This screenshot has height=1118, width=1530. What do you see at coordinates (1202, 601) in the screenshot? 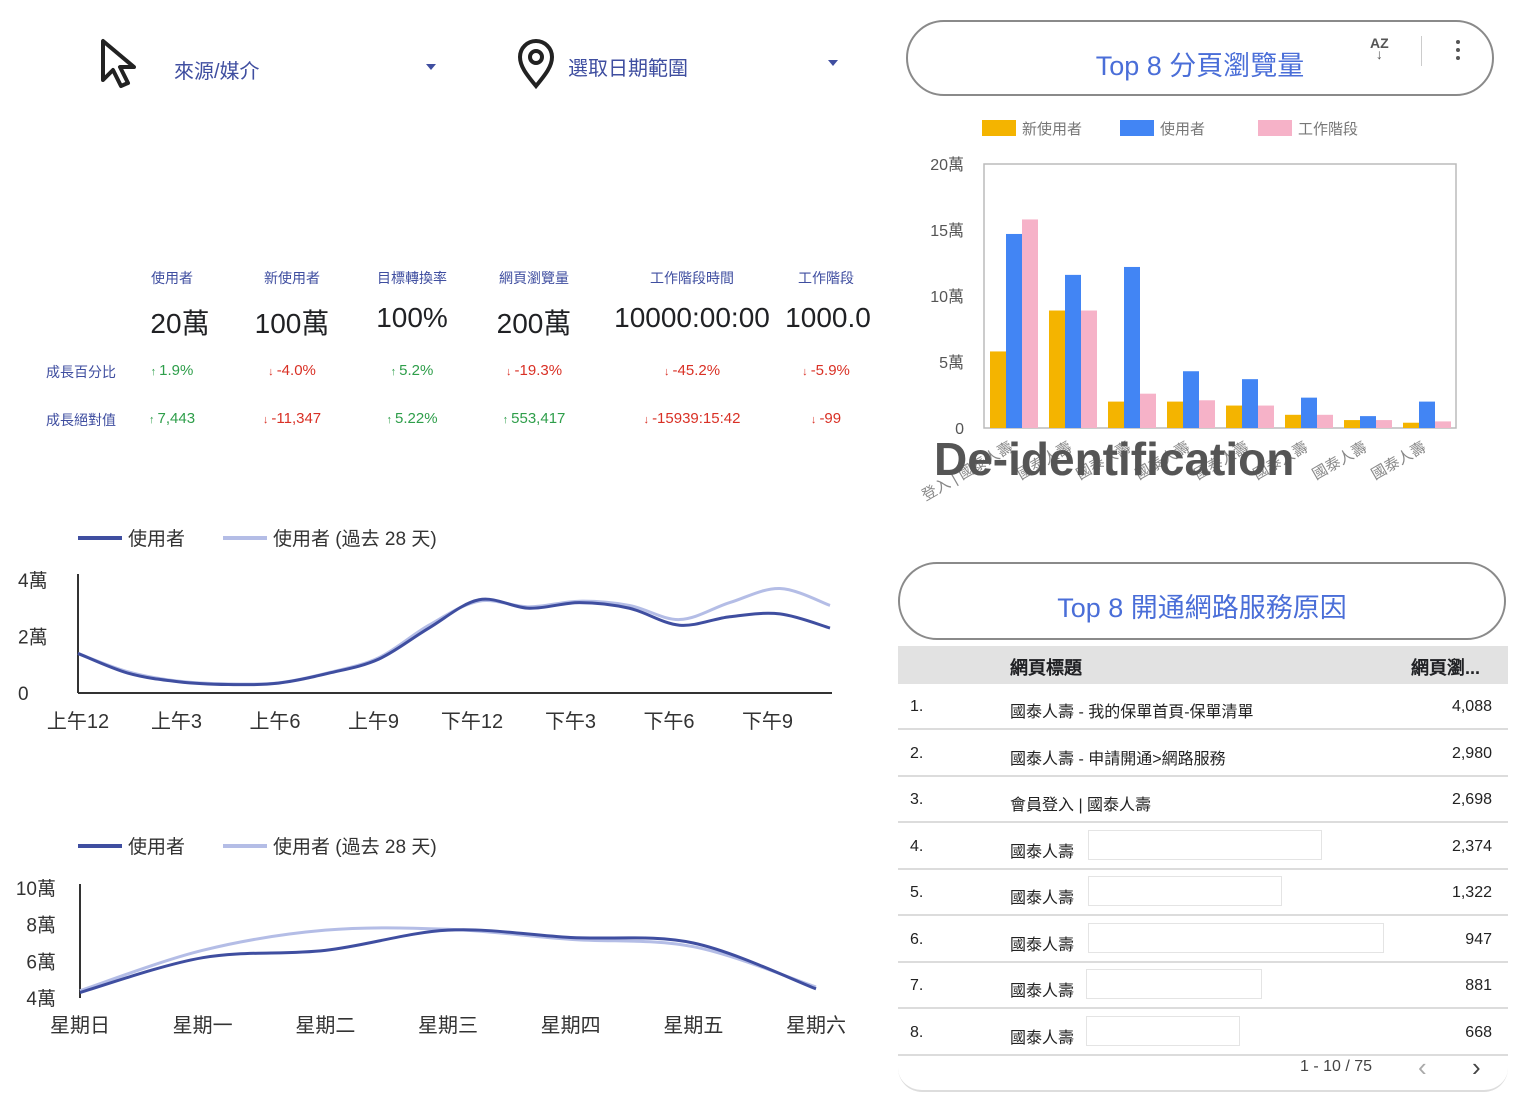
I see `card-header: Top 8 開通網路服務原因` at bounding box center [1202, 601].